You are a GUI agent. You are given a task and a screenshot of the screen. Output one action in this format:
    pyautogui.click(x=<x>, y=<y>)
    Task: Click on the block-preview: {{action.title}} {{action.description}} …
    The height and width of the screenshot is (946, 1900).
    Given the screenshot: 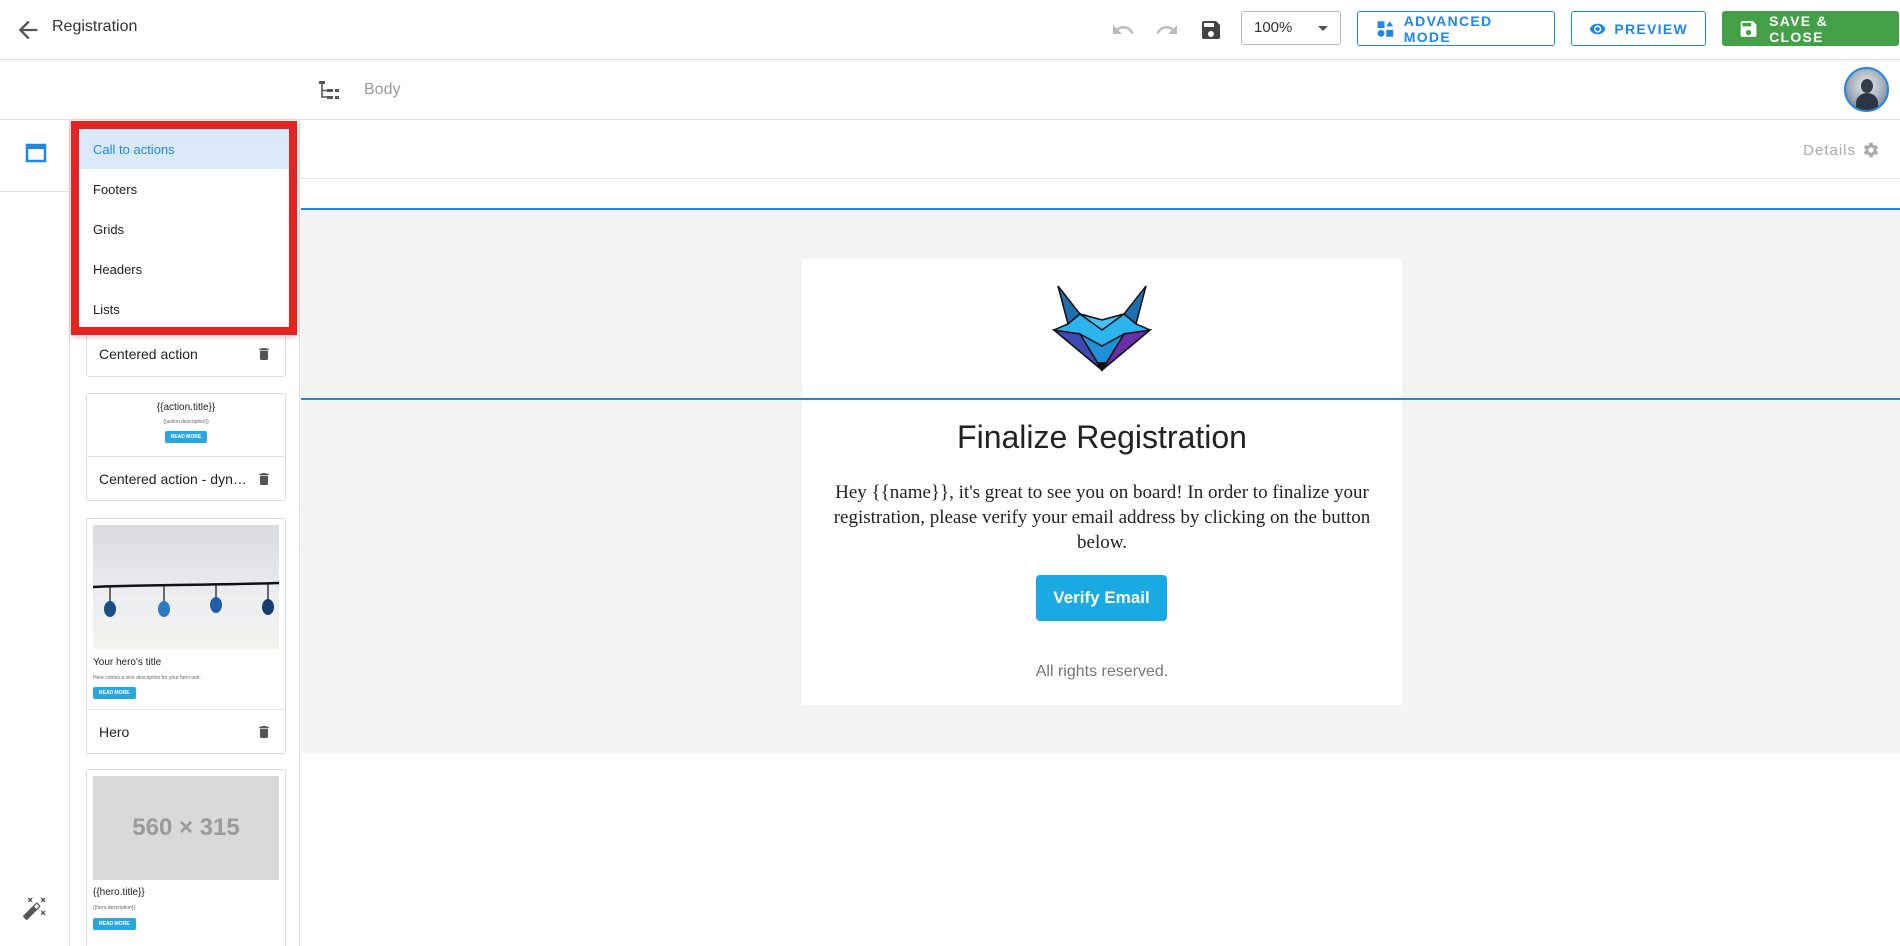 What is the action you would take?
    pyautogui.click(x=186, y=425)
    